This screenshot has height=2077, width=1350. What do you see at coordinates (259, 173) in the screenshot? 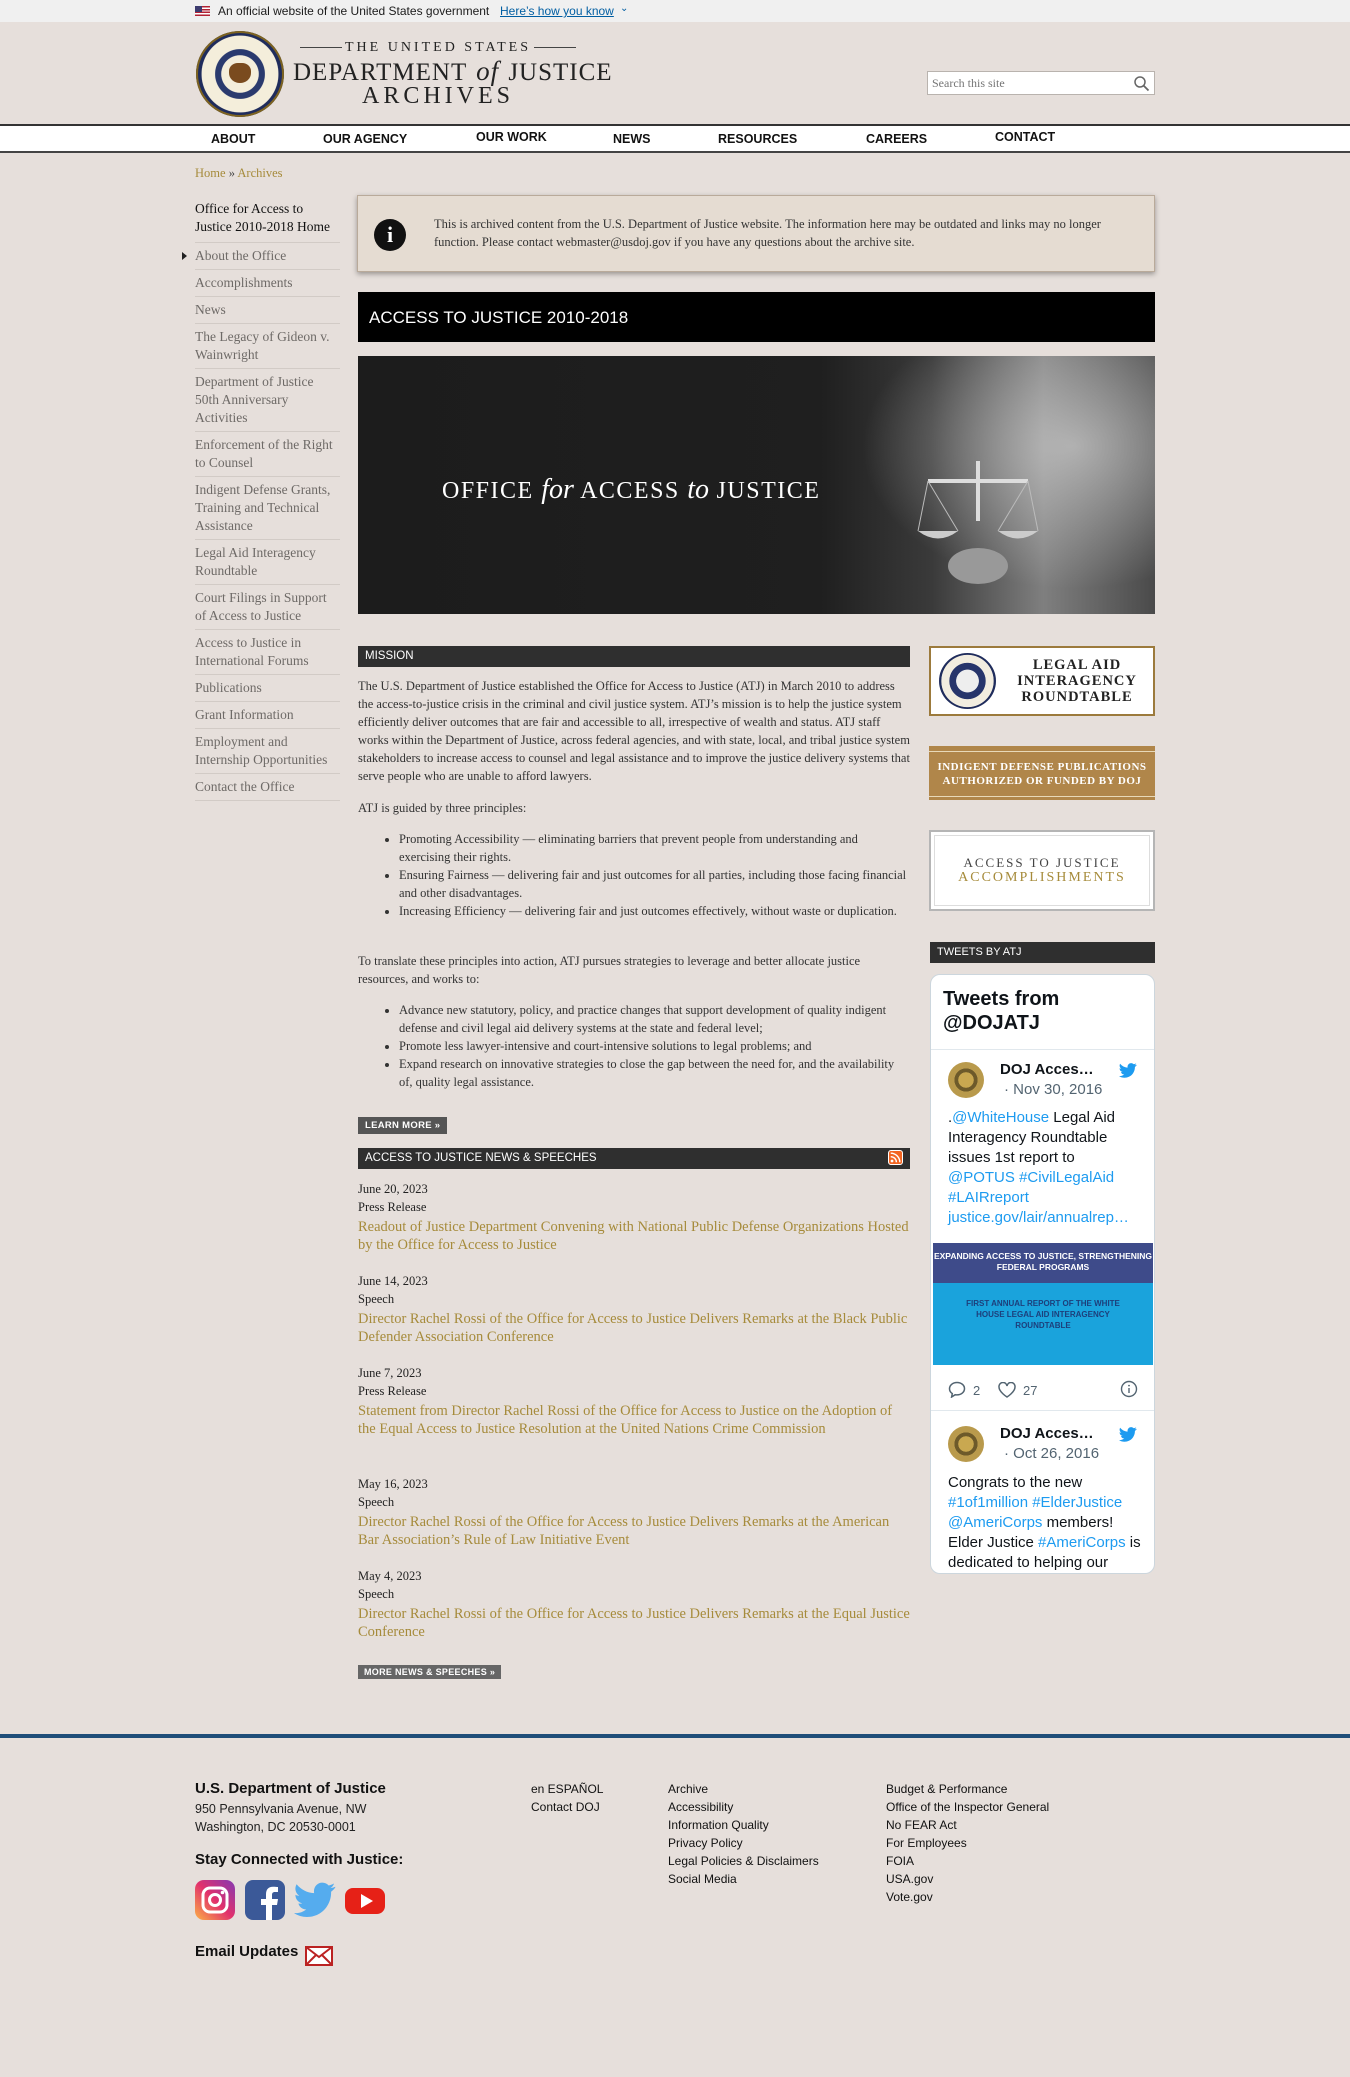
I see `breadcrumb-archives: Archives` at bounding box center [259, 173].